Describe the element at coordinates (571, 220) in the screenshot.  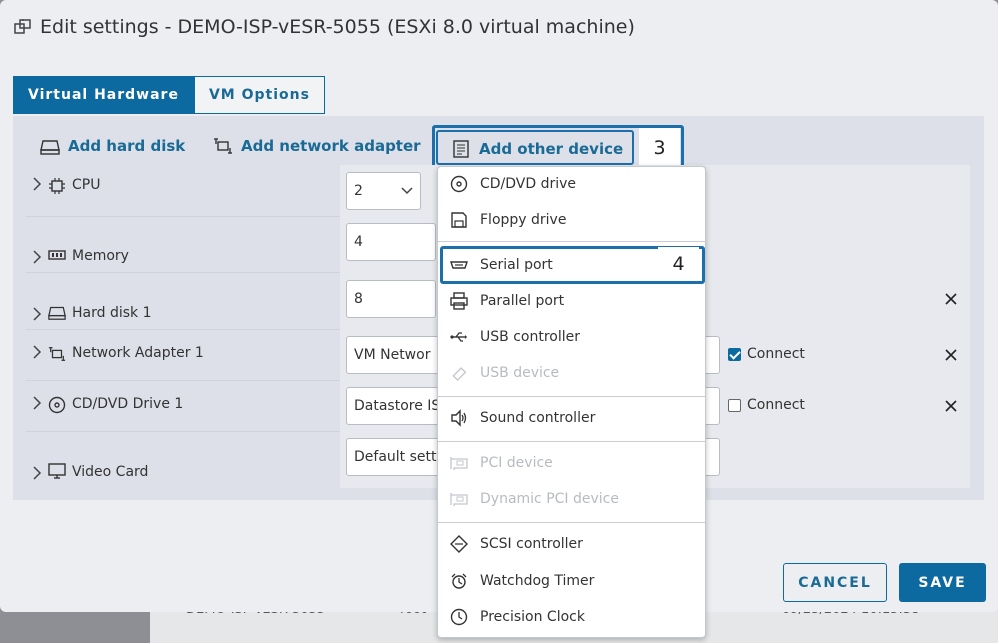
I see `menu-item-floppy-drive: Floppy drive` at that location.